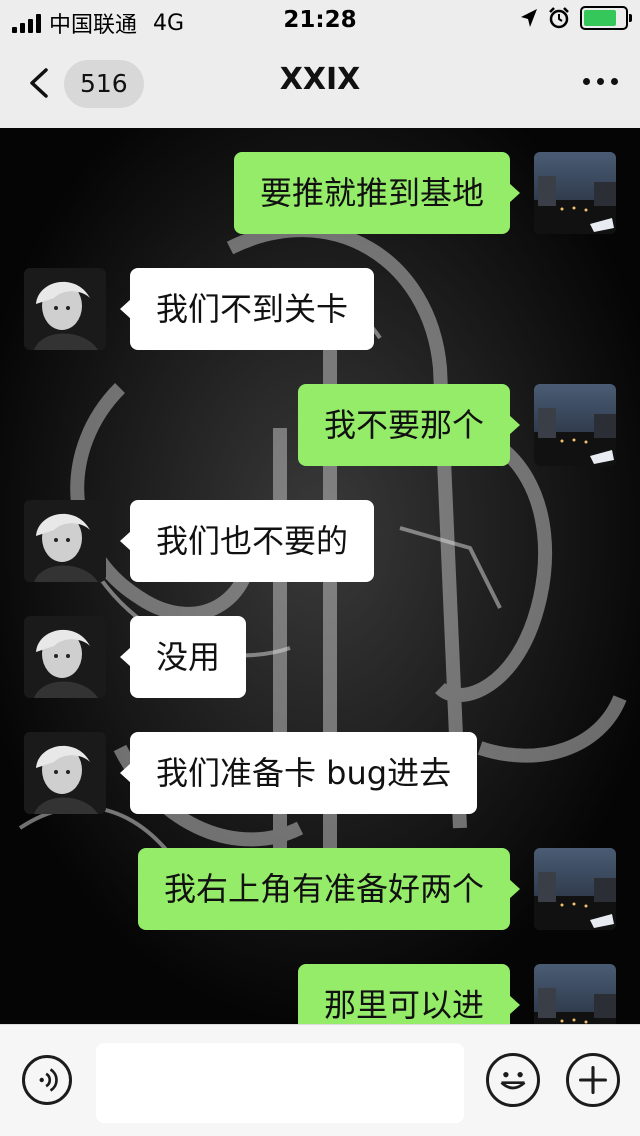 The height and width of the screenshot is (1136, 640). I want to click on chat-header: 516 XXIX, so click(320, 84).